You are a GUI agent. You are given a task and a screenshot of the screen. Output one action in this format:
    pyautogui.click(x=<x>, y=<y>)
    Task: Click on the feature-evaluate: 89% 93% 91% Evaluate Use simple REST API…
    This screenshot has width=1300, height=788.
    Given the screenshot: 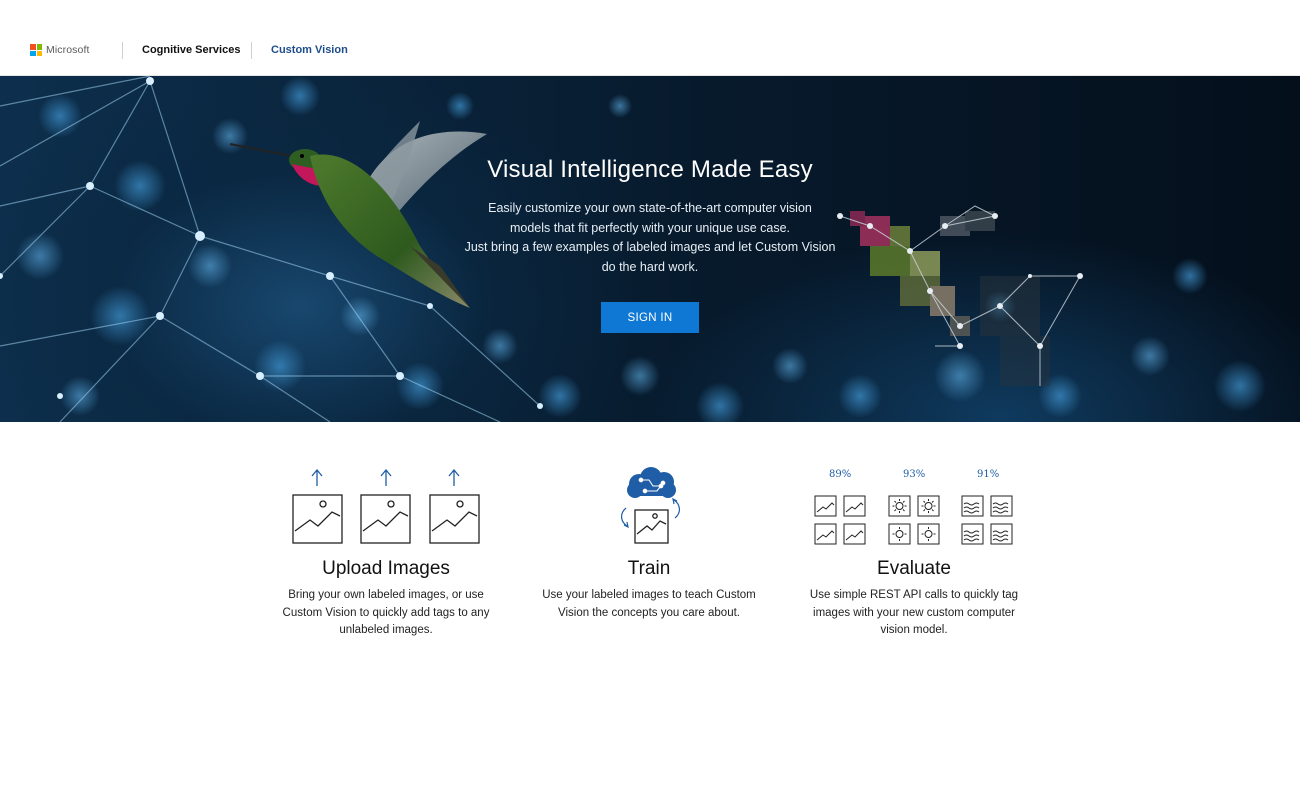 What is the action you would take?
    pyautogui.click(x=914, y=549)
    